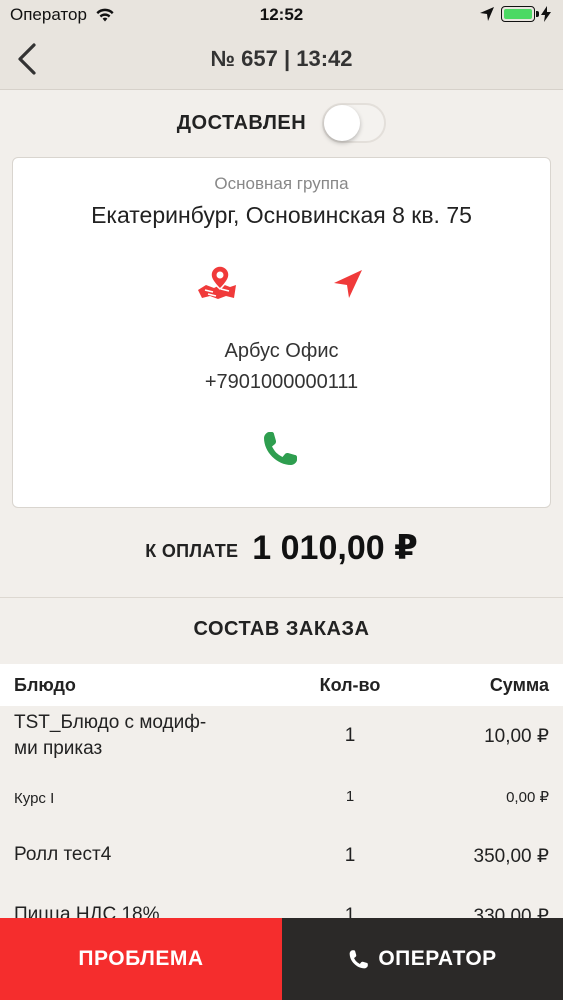 This screenshot has height=1000, width=563. Describe the element at coordinates (110, 722) in the screenshot. I see `dish-name-line: TST_Блюдо с модиф-` at that location.